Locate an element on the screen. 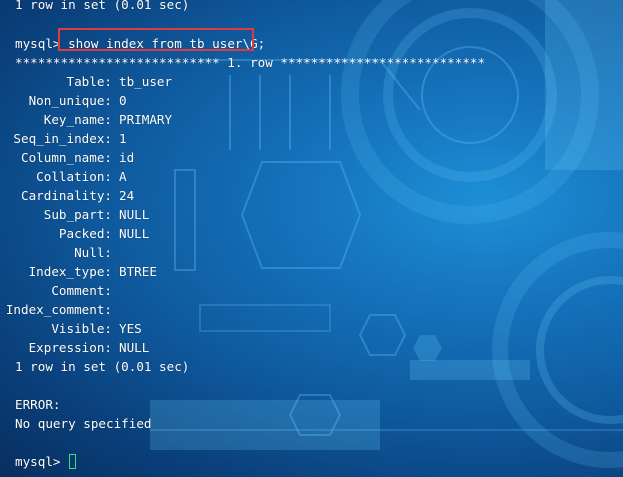 This screenshot has height=477, width=623. field-row: Visible: YES is located at coordinates (200, 328).